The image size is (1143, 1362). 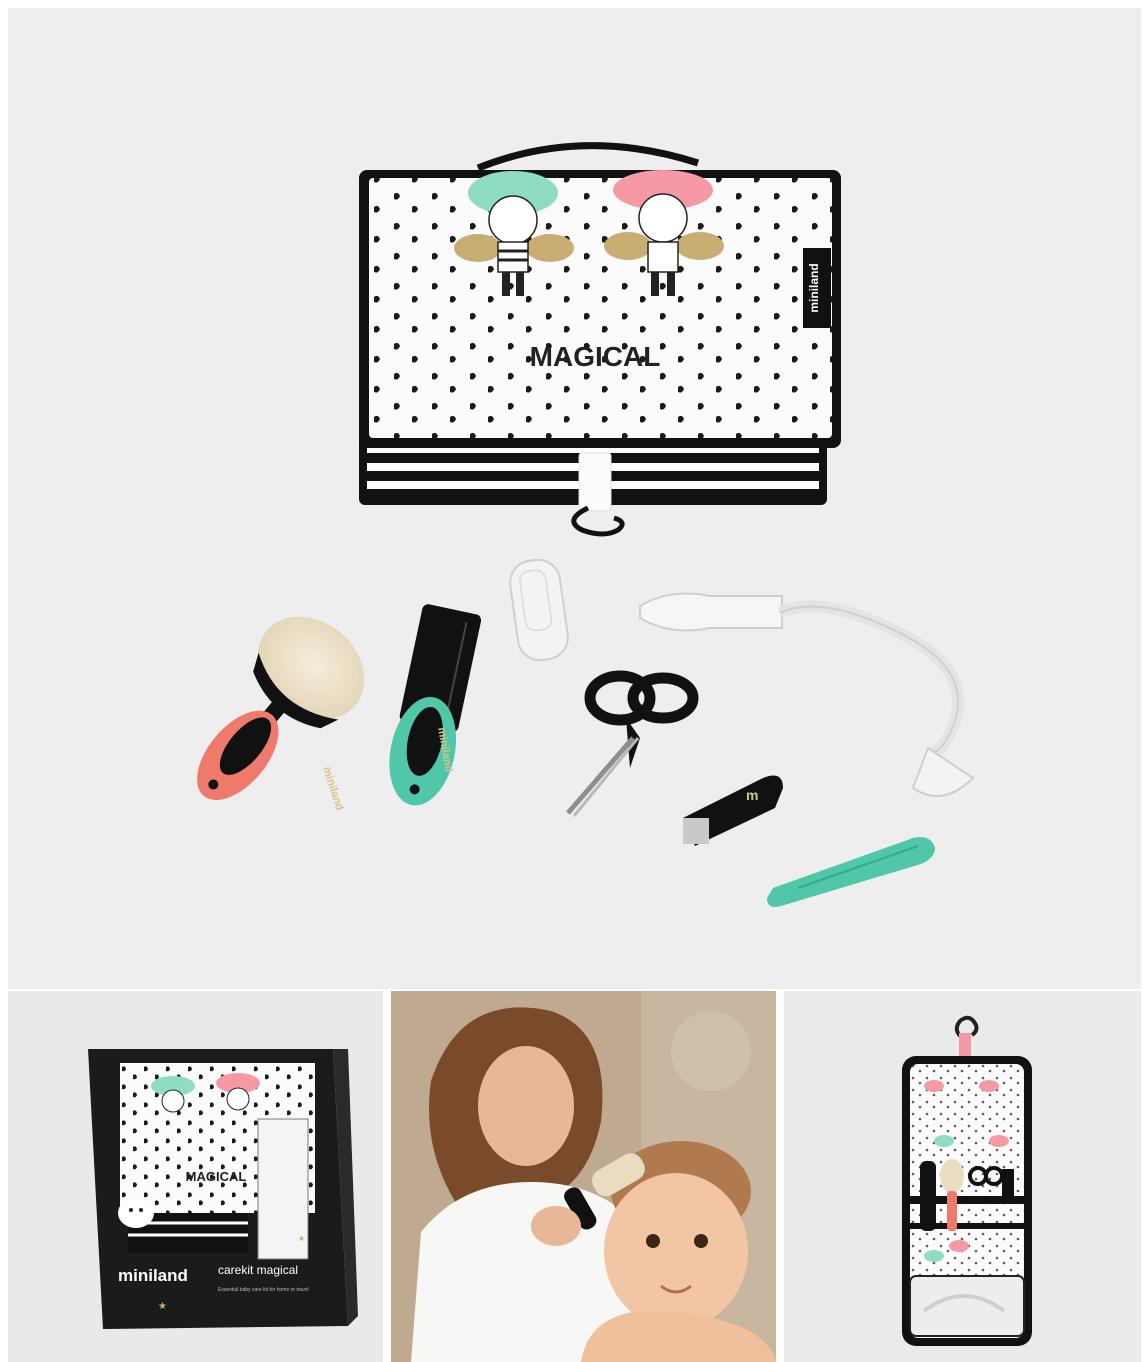 What do you see at coordinates (598, 521) in the screenshot?
I see `s-hook` at bounding box center [598, 521].